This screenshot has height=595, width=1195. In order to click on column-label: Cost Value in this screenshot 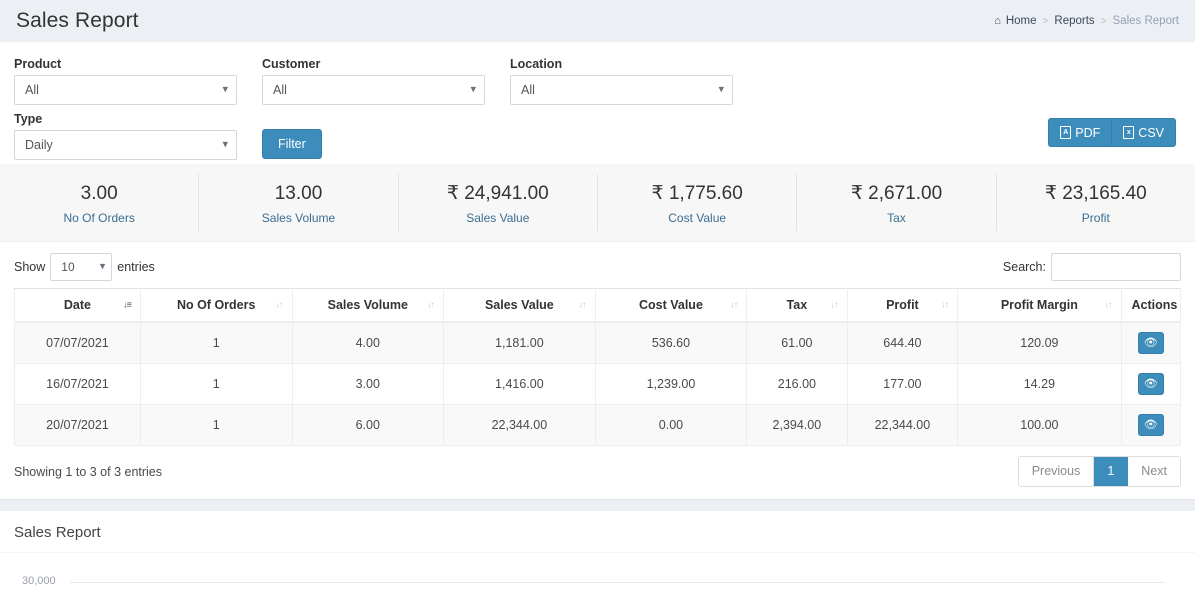, I will do `click(670, 305)`.